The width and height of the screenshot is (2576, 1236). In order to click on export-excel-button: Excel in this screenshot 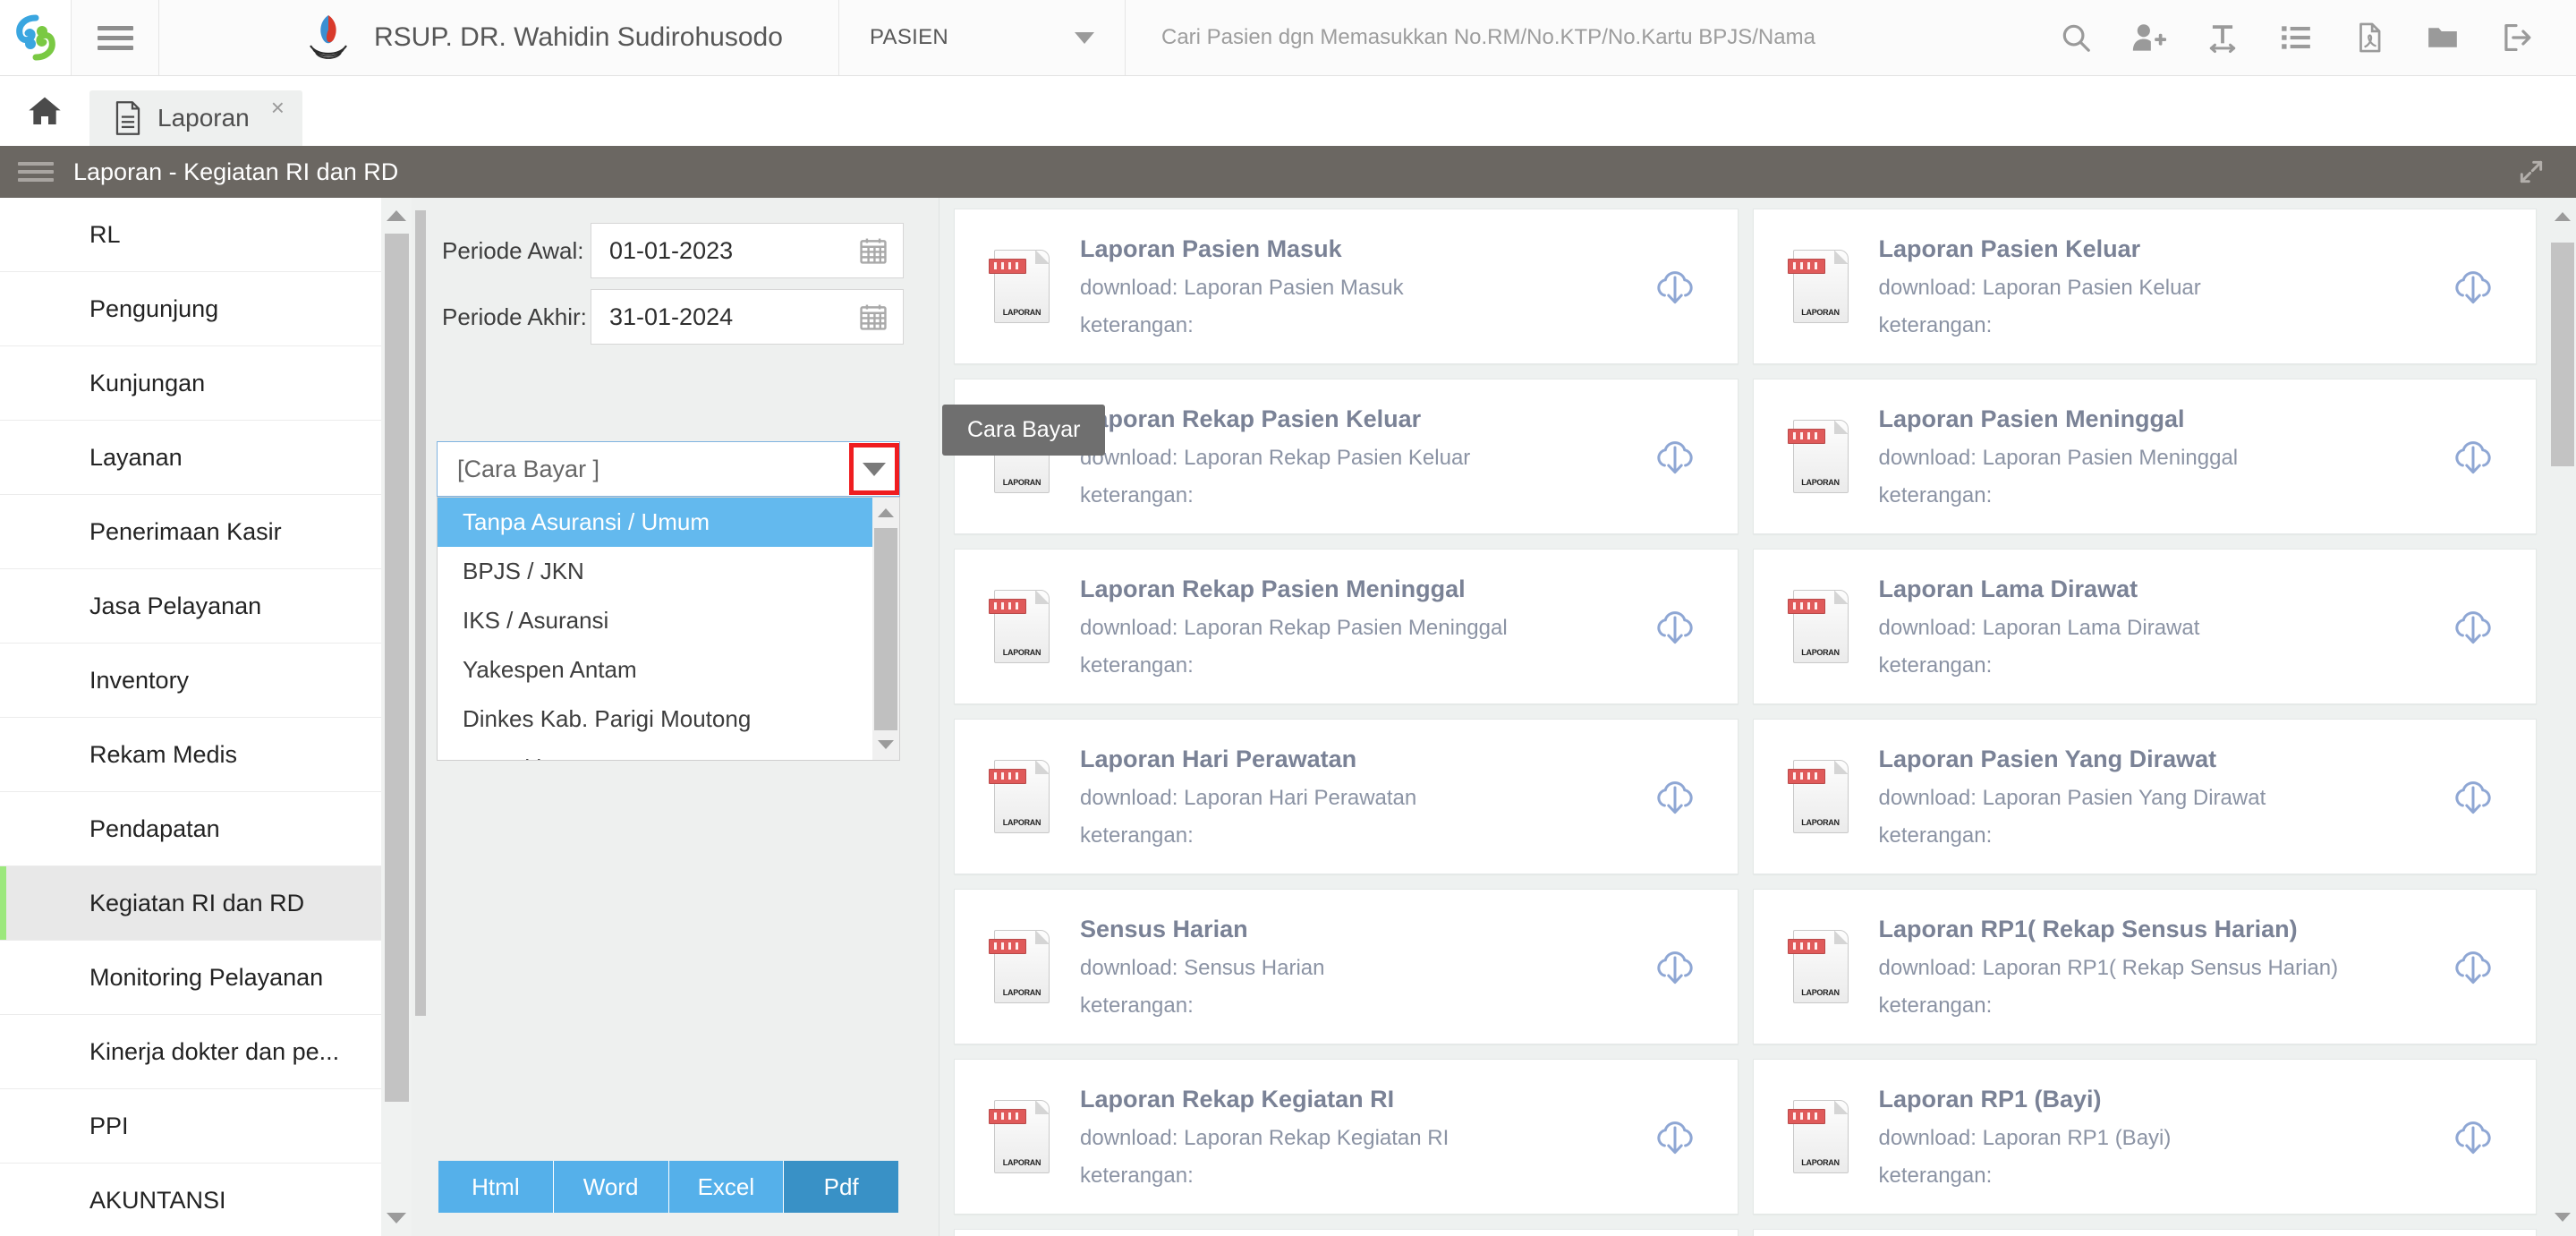, I will do `click(726, 1187)`.